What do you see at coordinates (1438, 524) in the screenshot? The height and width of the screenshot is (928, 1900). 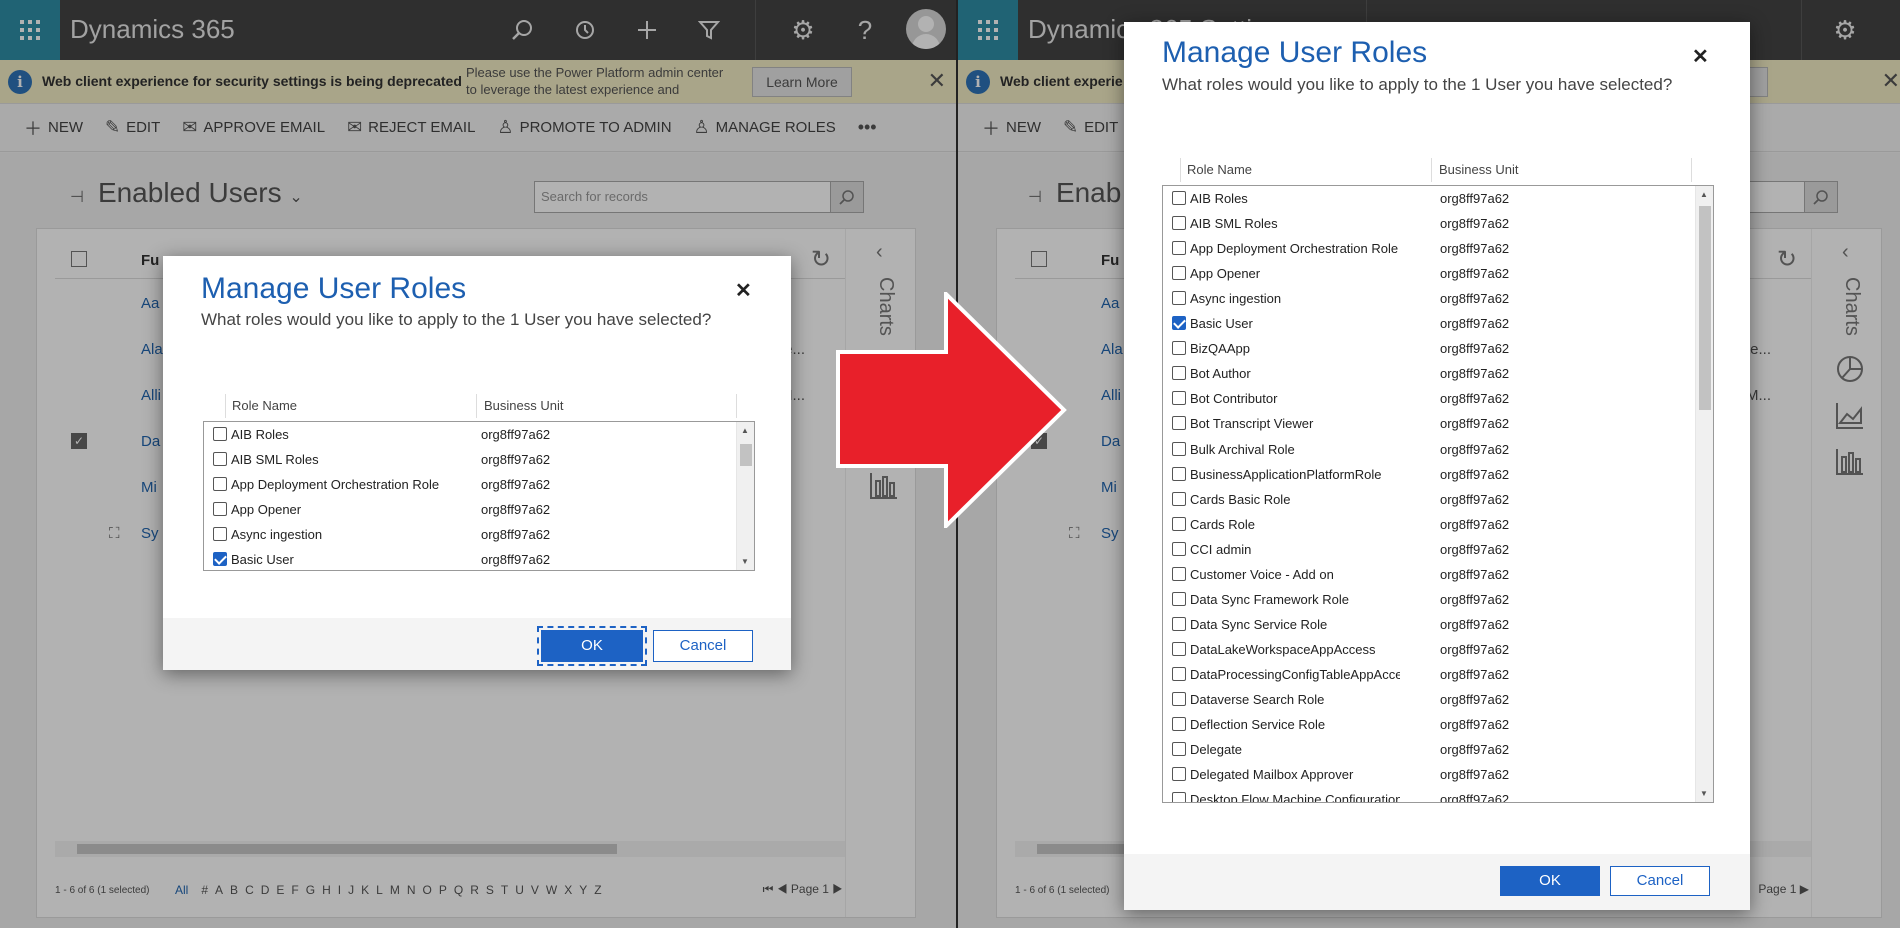 I see `role-row: Cards Role org8ff97a62` at bounding box center [1438, 524].